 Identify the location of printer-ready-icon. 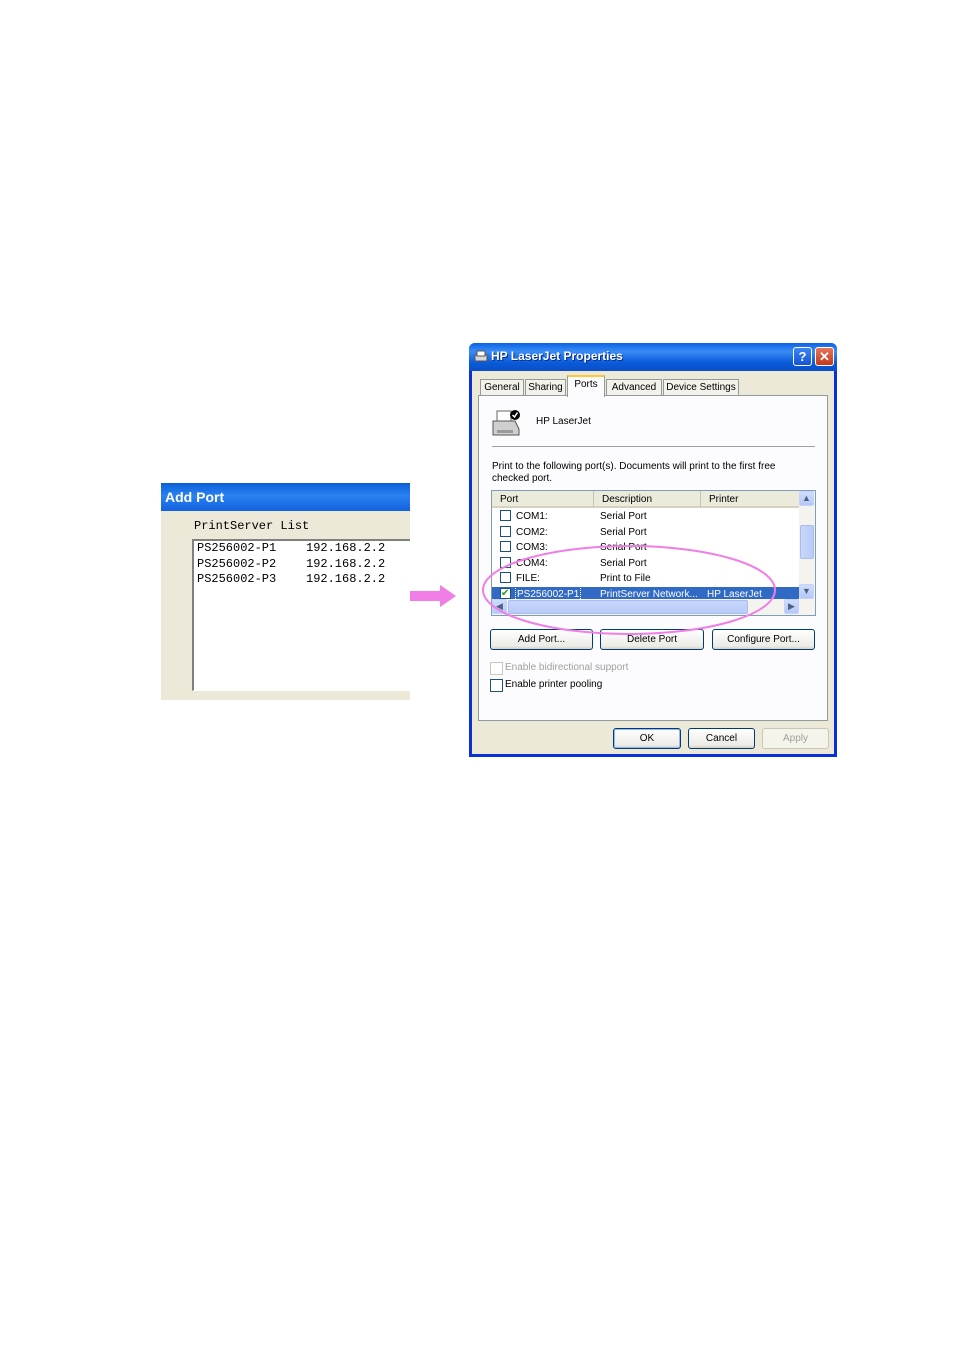
(506, 423).